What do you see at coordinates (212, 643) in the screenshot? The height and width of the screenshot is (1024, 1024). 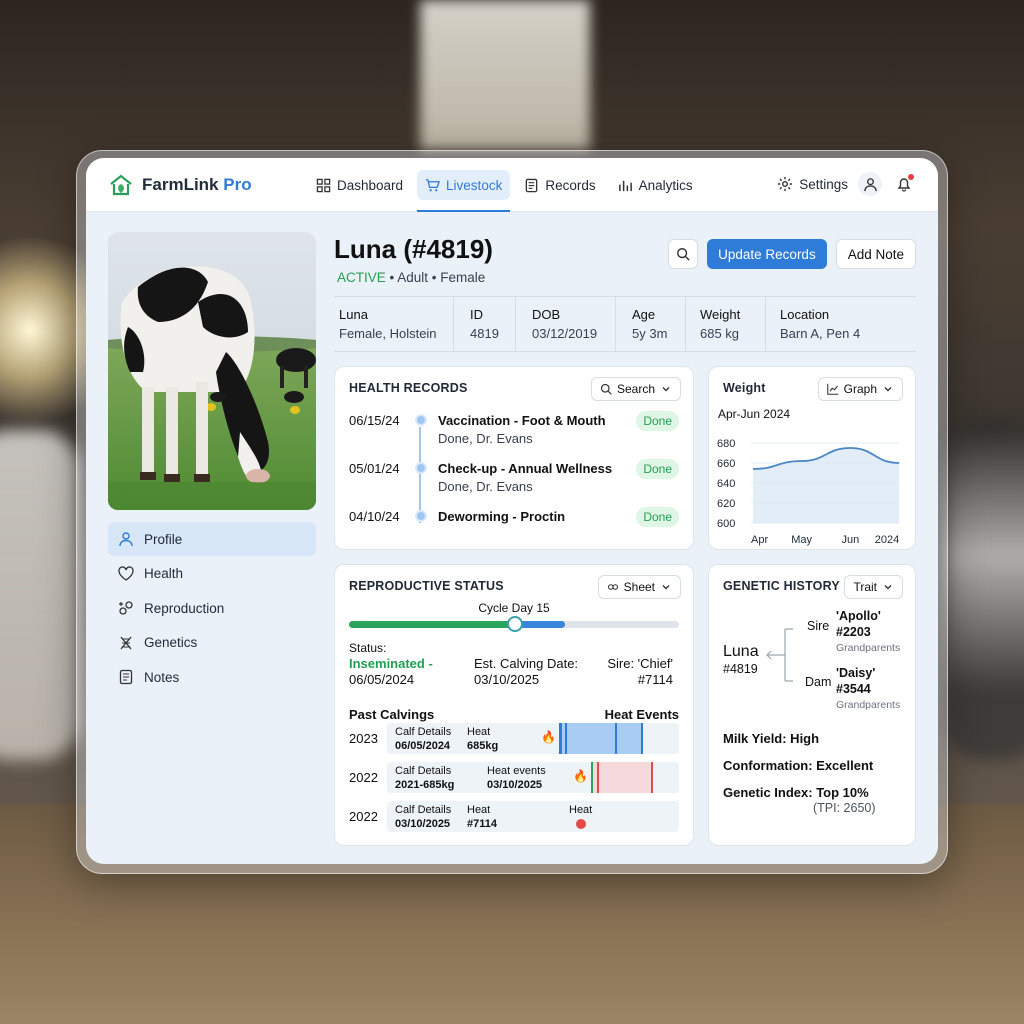 I see `sidebar-item-genetics: Genetics` at bounding box center [212, 643].